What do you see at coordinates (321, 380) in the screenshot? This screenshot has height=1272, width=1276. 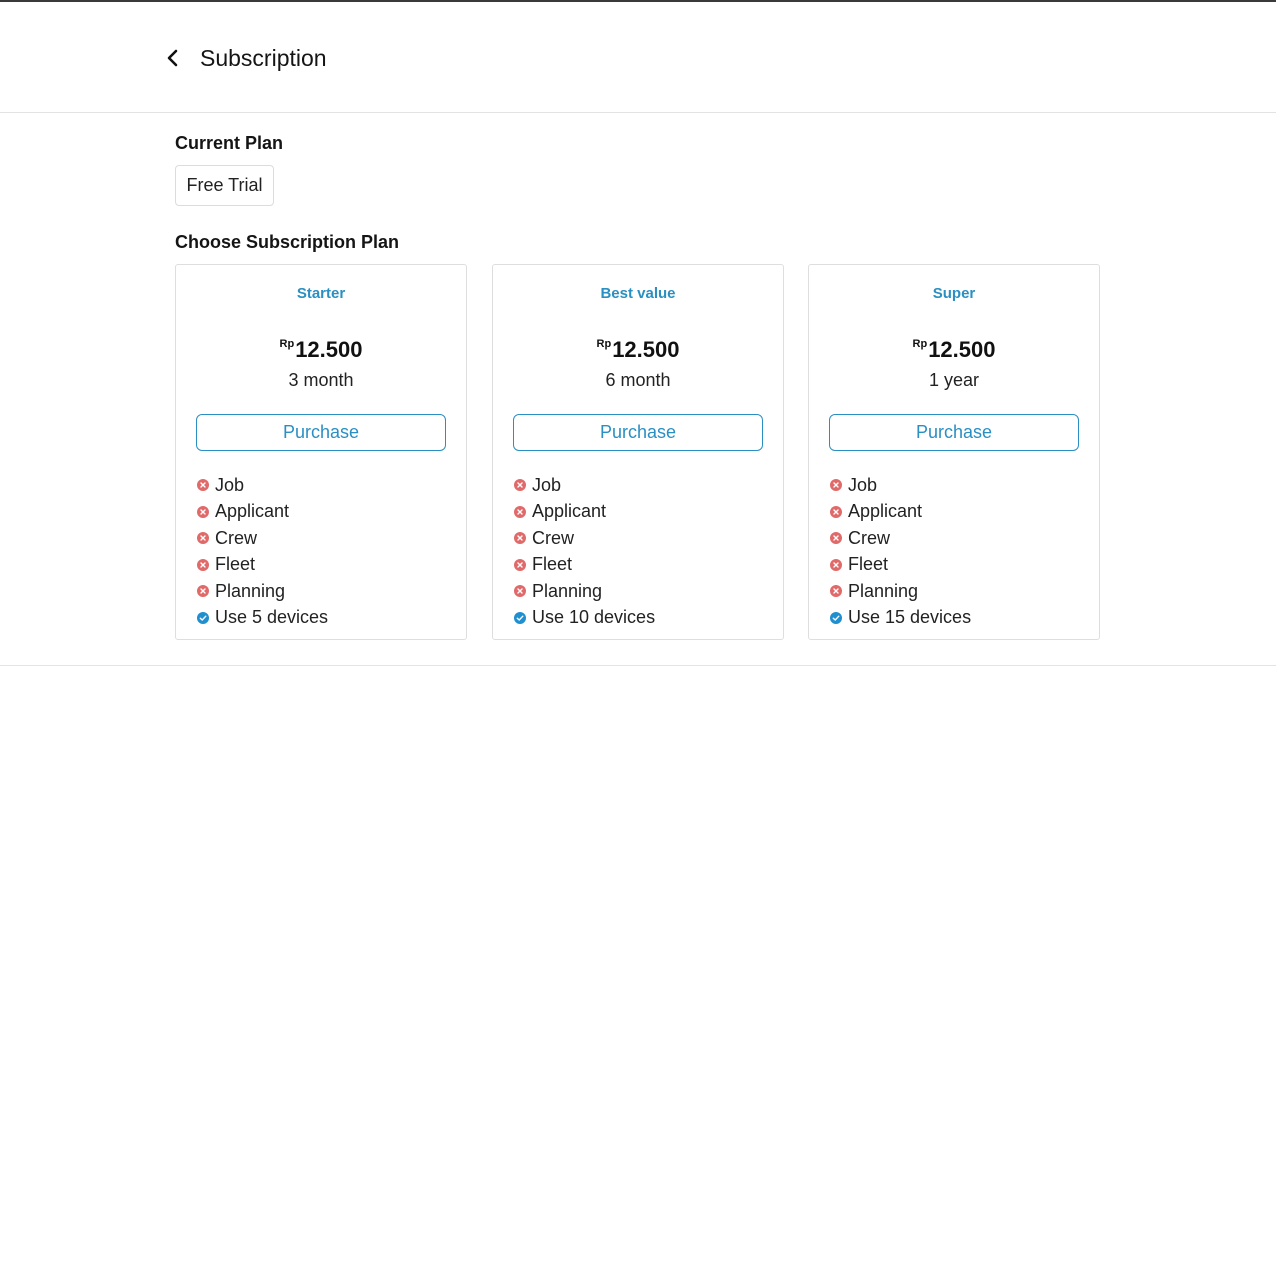 I see `plan-period: 3 month` at bounding box center [321, 380].